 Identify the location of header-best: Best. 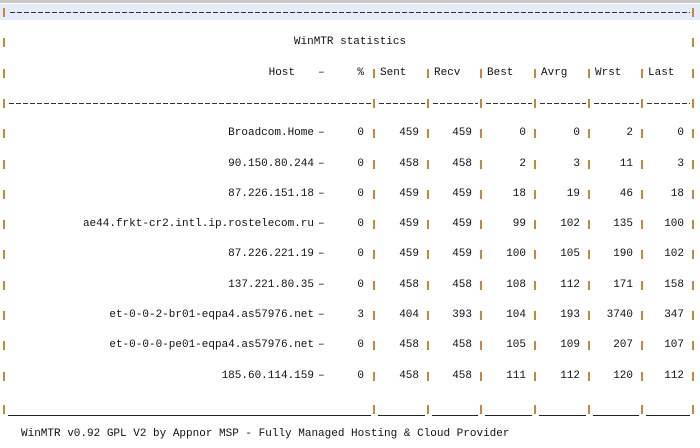
(500, 72).